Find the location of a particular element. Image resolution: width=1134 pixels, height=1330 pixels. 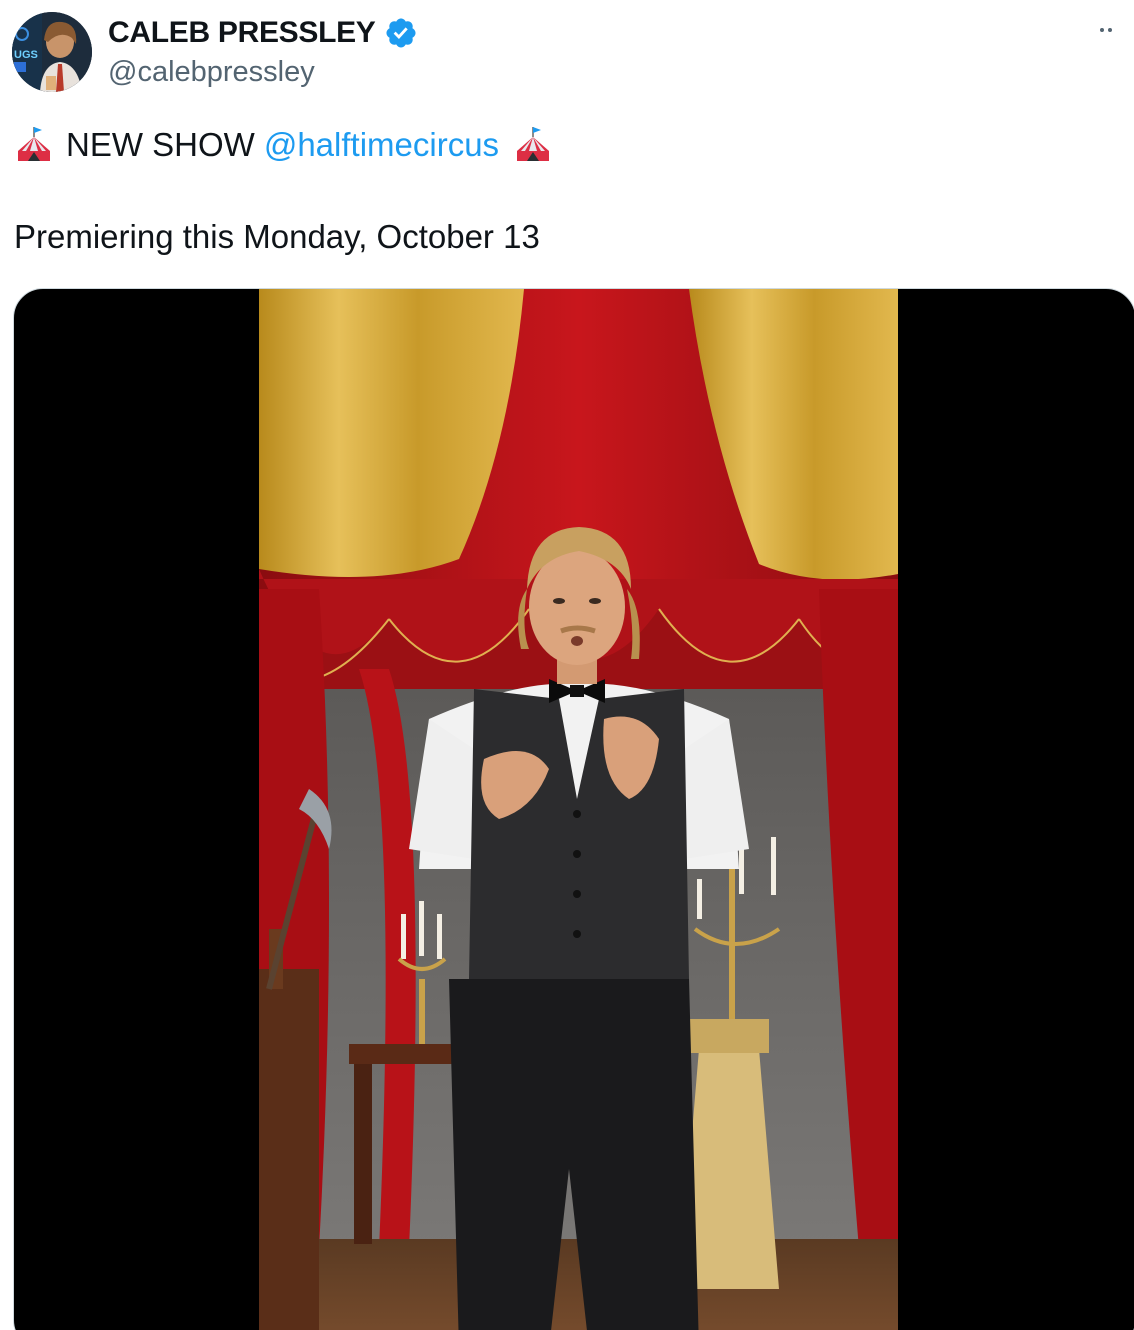

tweet-text-line-1: NEW SHOW @halftimecircus is located at coordinates (283, 145).